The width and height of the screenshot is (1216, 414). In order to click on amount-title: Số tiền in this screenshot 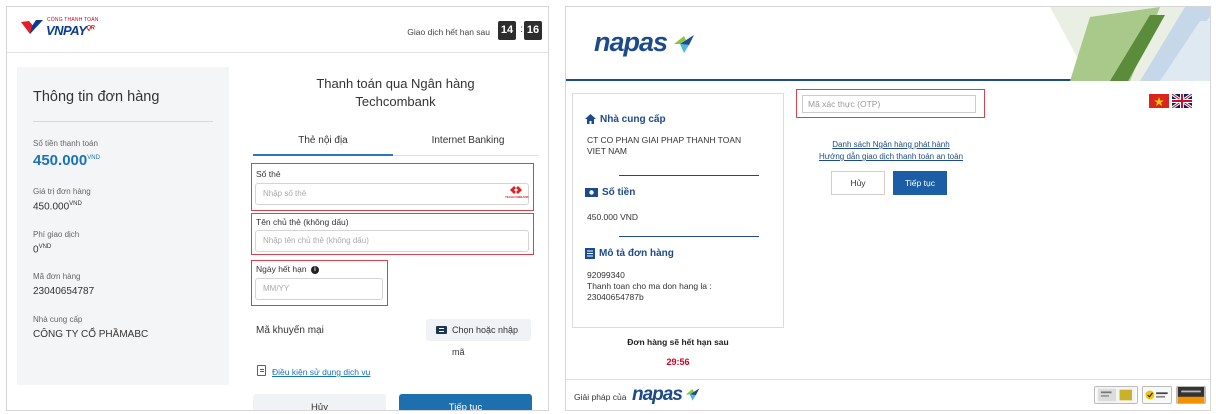, I will do `click(610, 192)`.